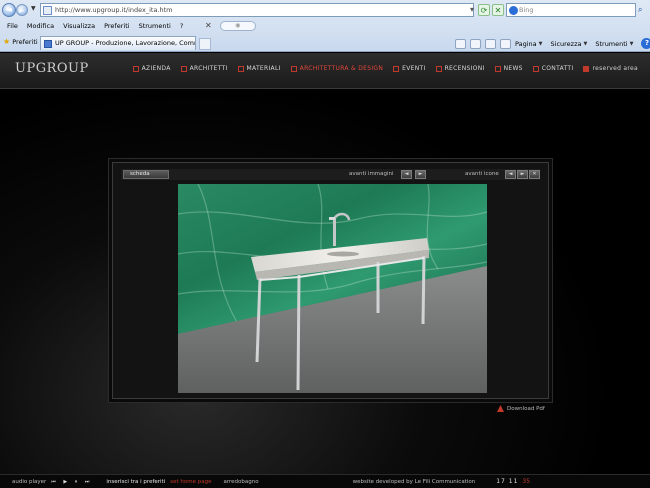 This screenshot has height=488, width=650. Describe the element at coordinates (464, 68) in the screenshot. I see `nav-label: recensioni` at that location.